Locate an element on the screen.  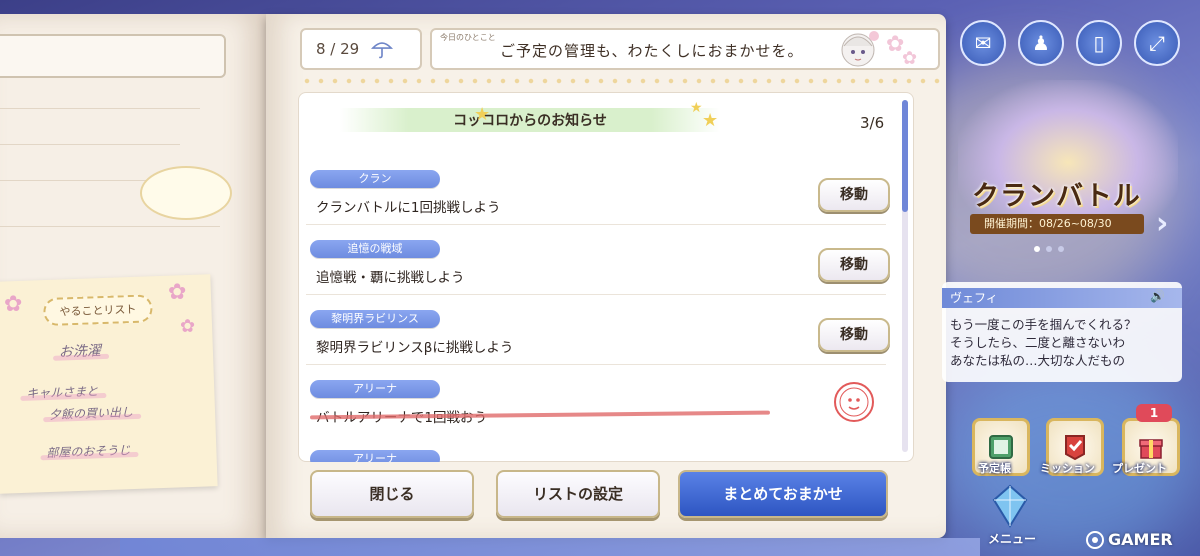
list-settings-button: リストの設定 is located at coordinates (578, 494).